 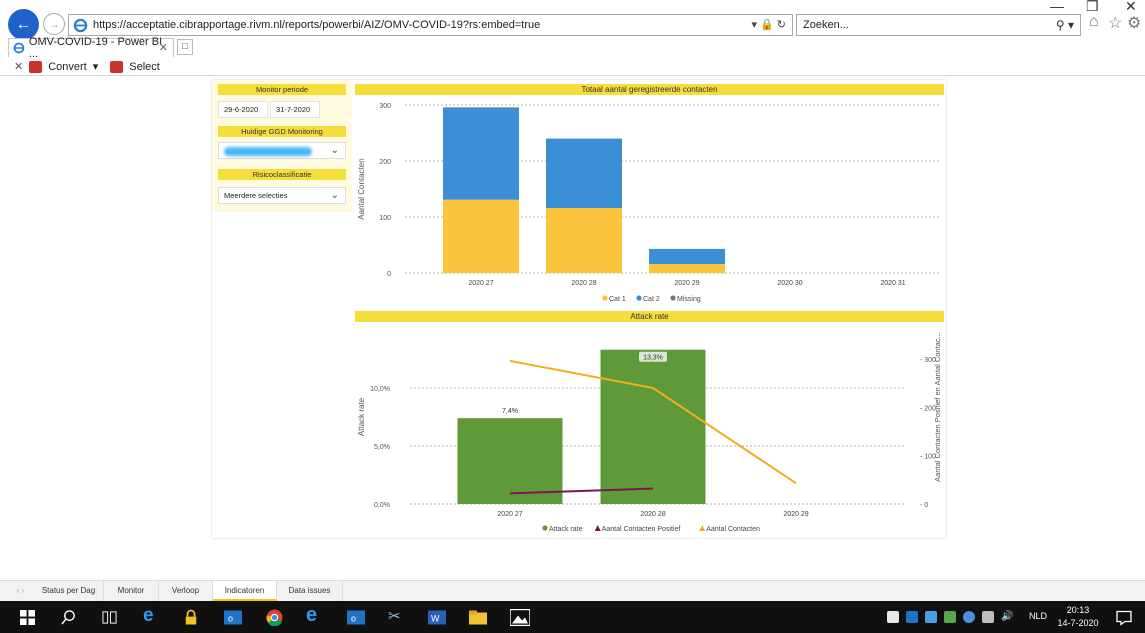 What do you see at coordinates (1010, 617) in the screenshot?
I see `volume-icon: 🔊` at bounding box center [1010, 617].